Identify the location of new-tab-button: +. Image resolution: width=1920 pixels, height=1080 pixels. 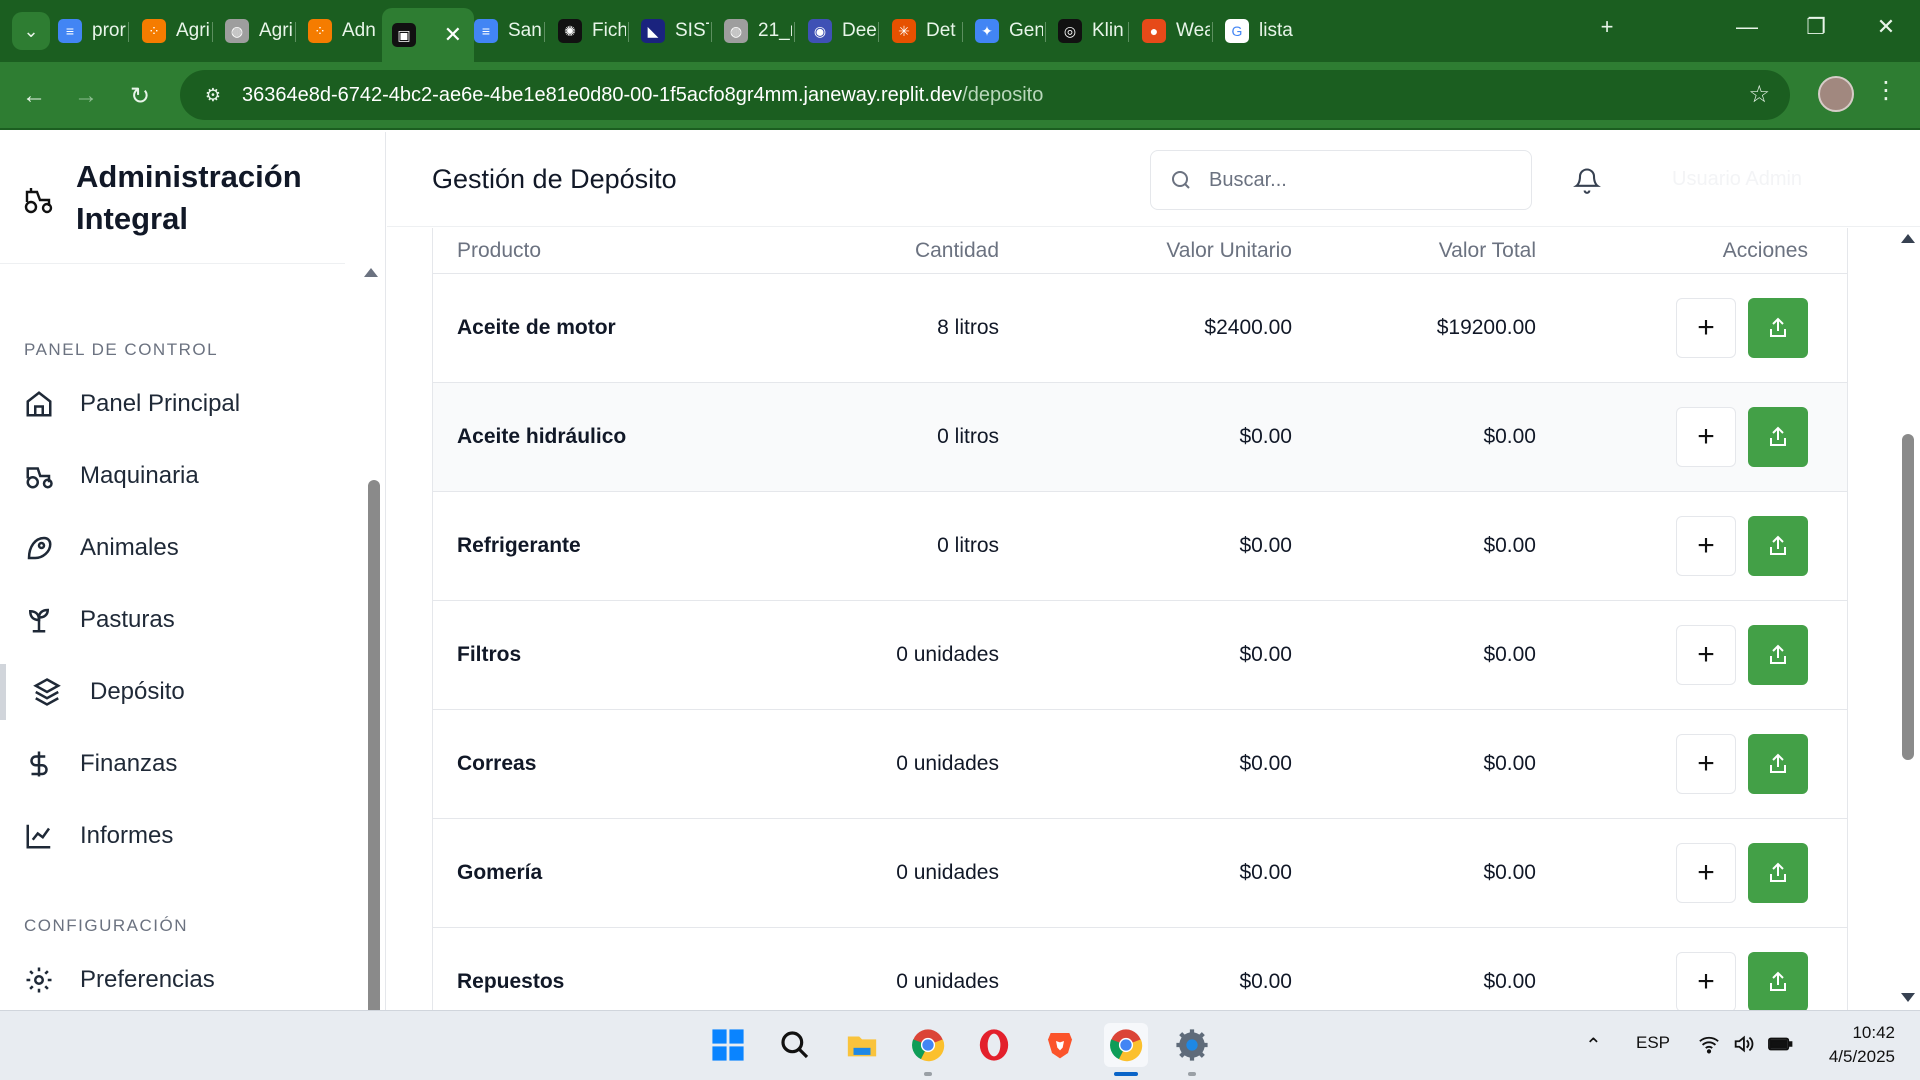
(1607, 27).